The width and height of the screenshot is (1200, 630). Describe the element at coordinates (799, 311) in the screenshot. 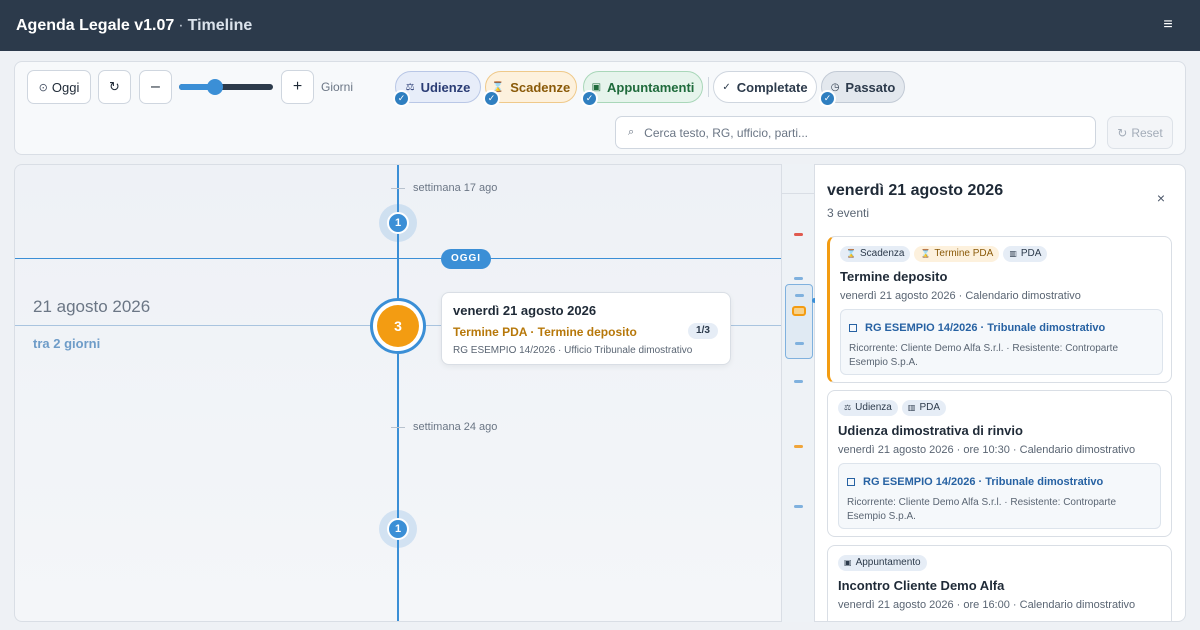

I see `minimap-current-marker` at that location.